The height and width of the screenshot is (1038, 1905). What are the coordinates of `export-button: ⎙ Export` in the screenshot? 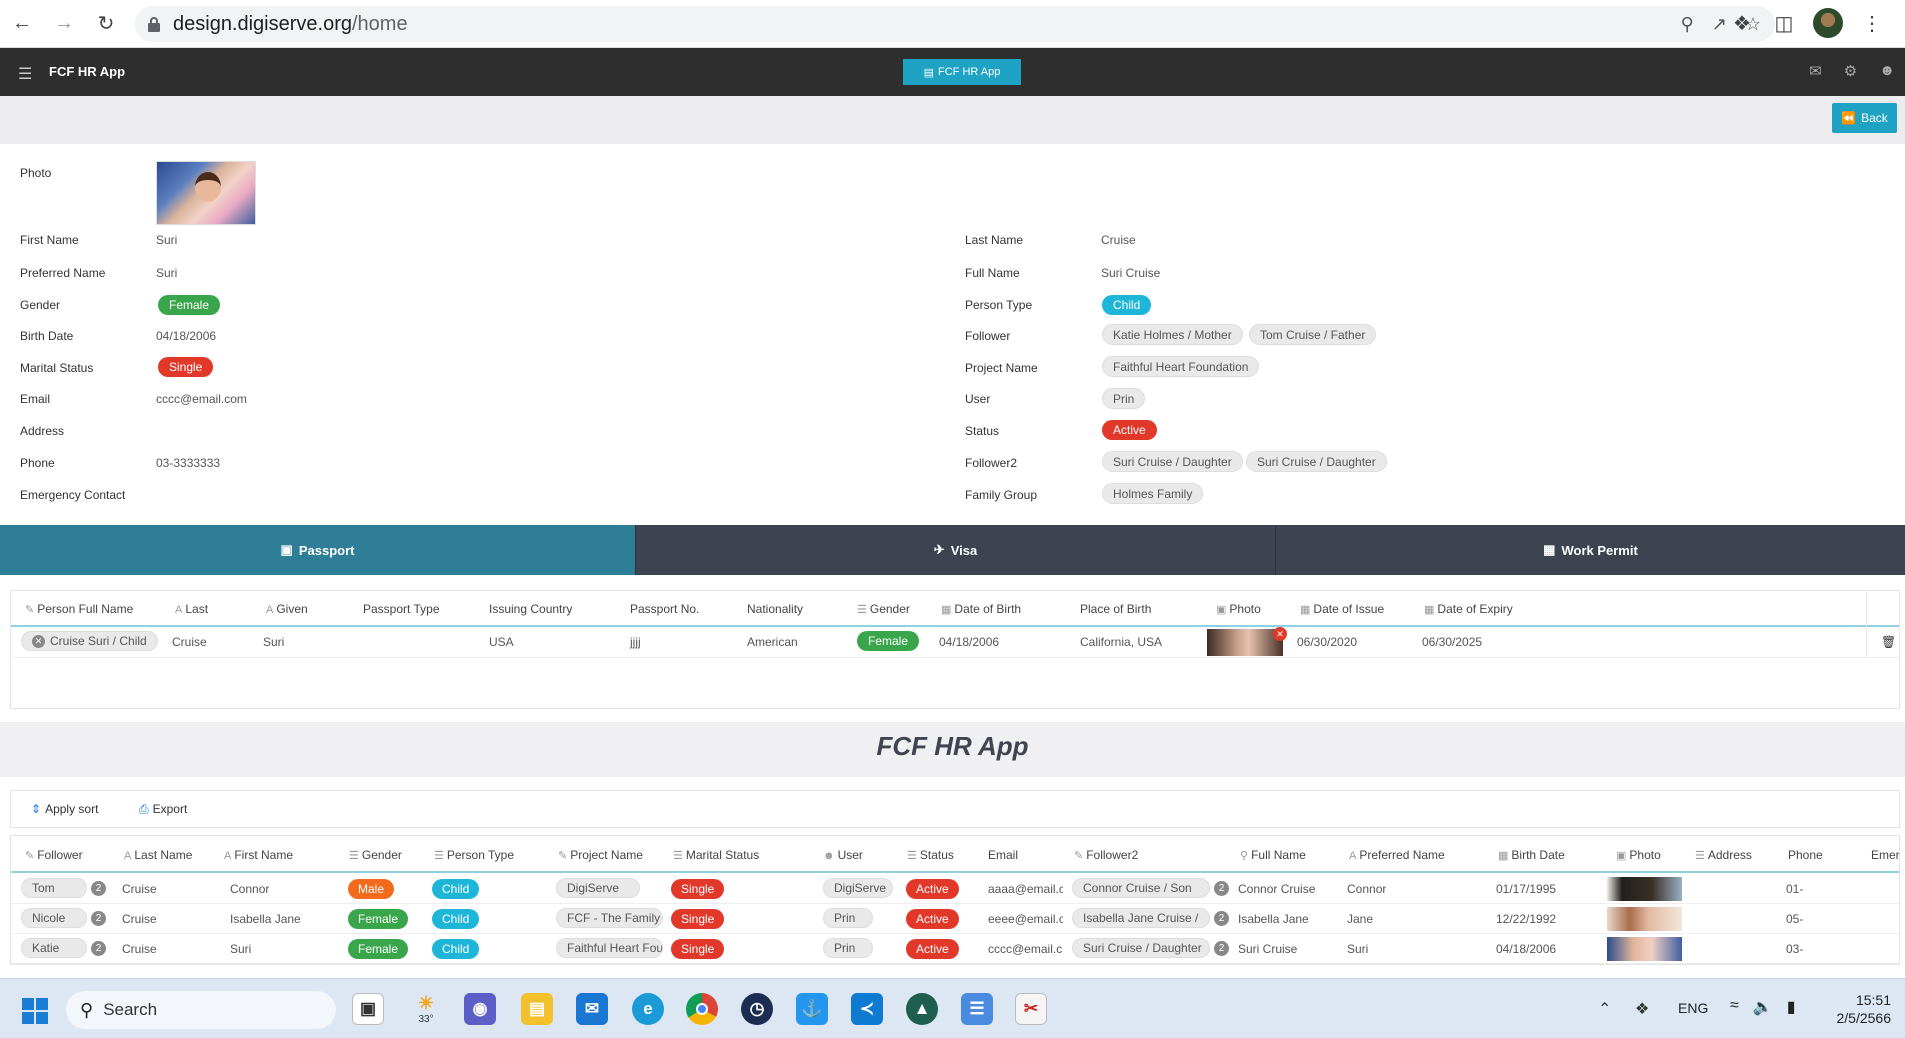 It's located at (163, 809).